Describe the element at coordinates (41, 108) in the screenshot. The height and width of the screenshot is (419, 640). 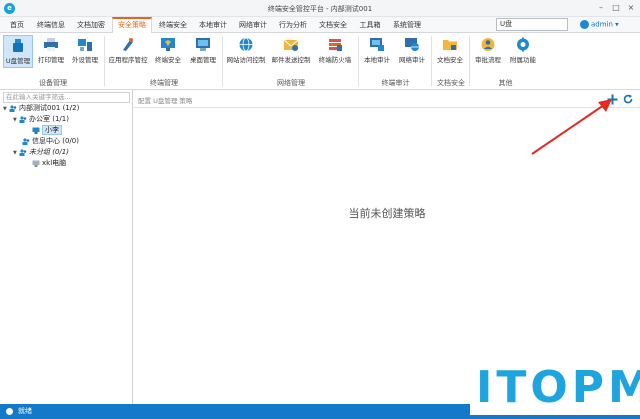
I see `tree-node-root: ▼ 内部测试001 (1/2)` at that location.